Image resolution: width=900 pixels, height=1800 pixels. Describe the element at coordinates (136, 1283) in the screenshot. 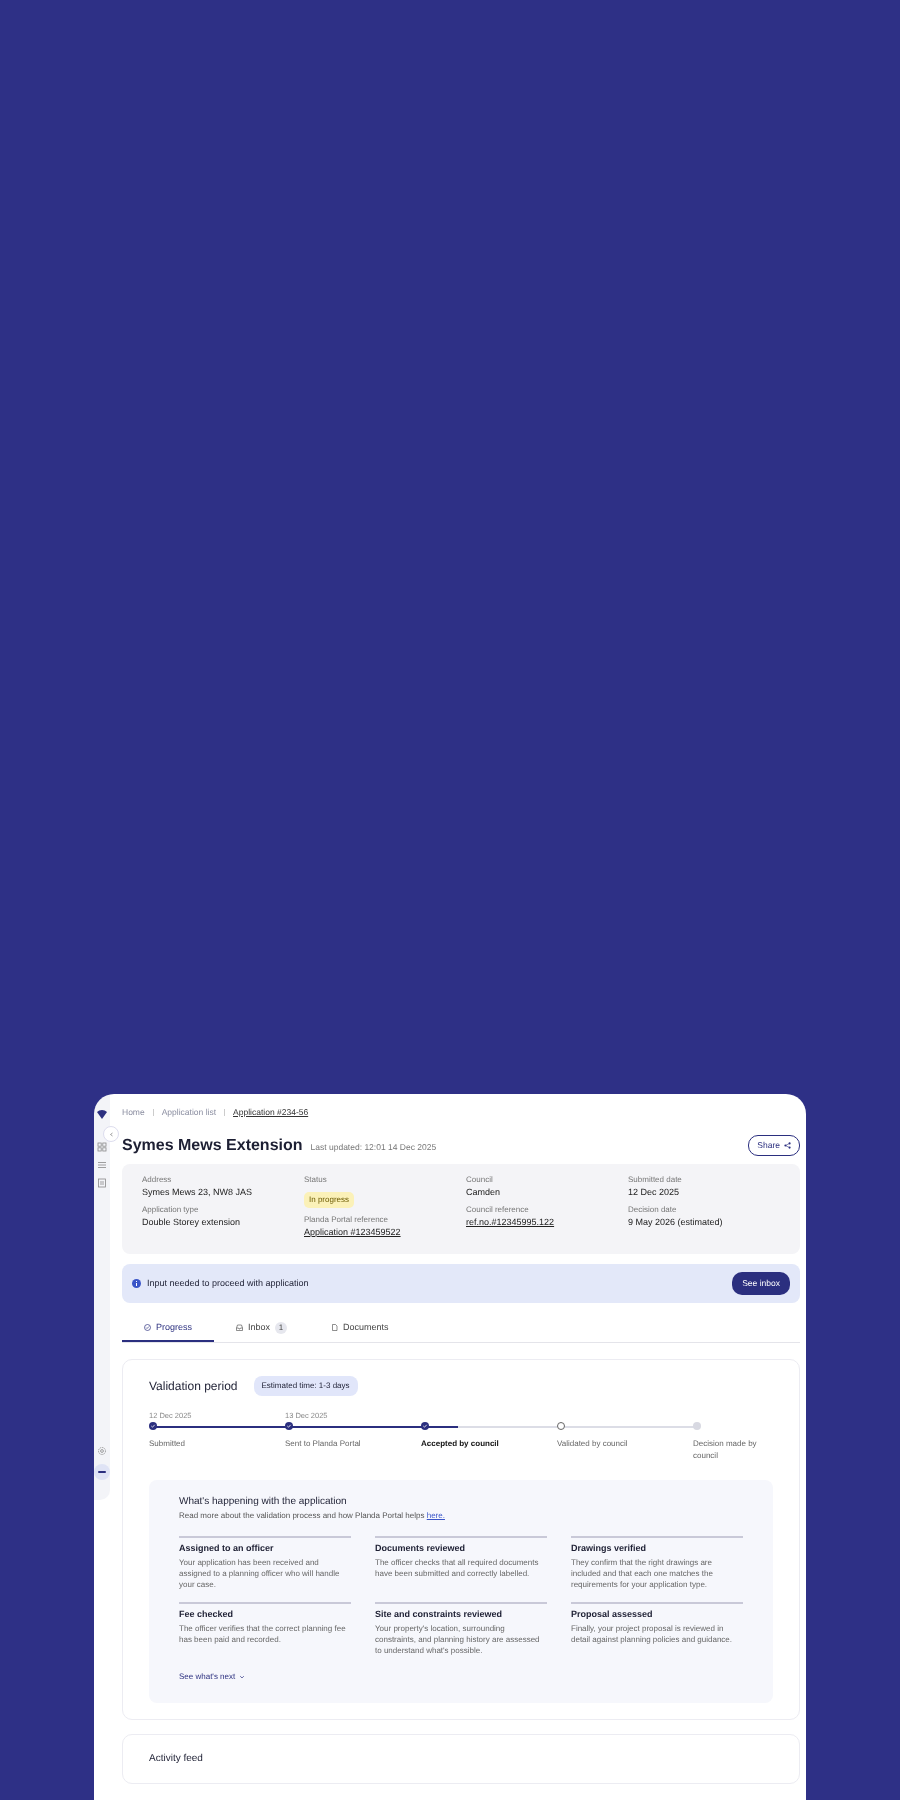

I see `info-icon` at that location.